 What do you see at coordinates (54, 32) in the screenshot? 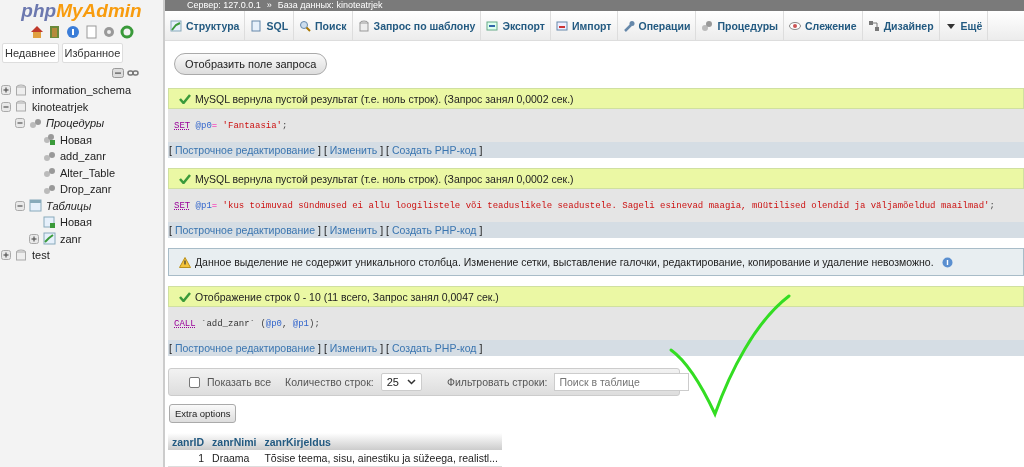
I see `exit-door-icon` at bounding box center [54, 32].